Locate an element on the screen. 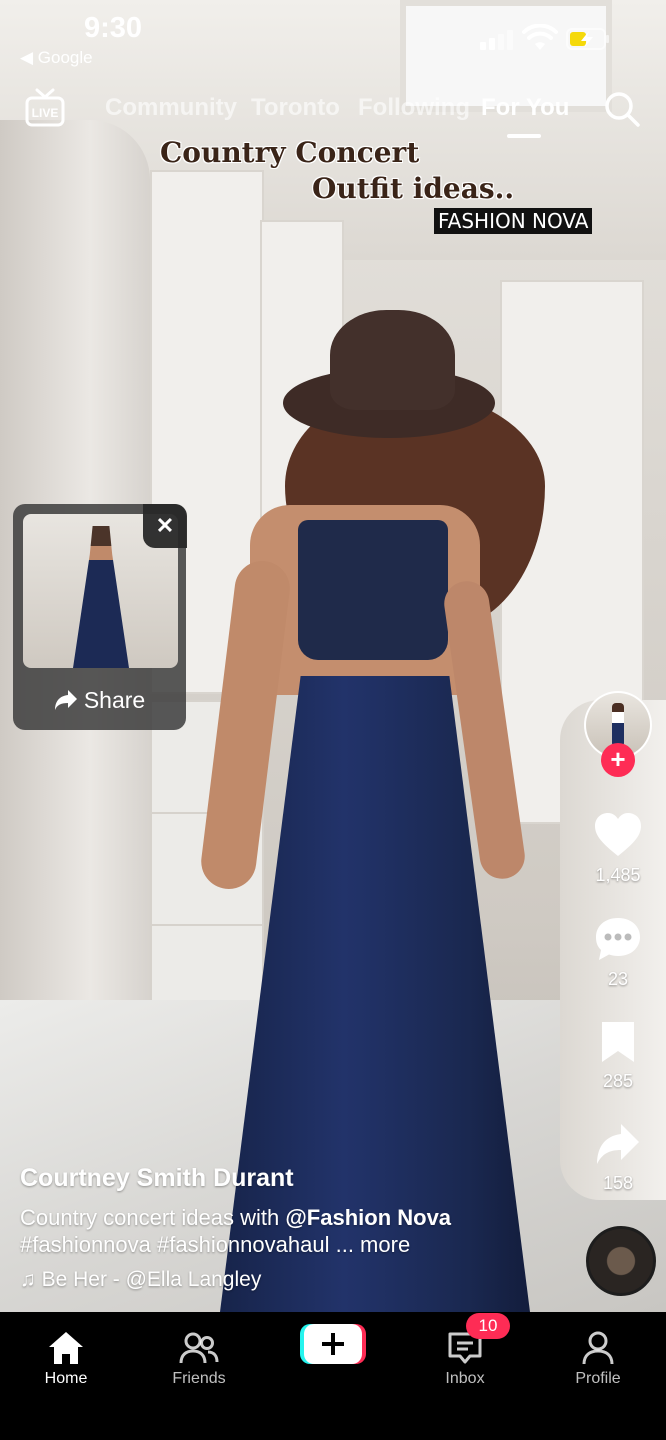 This screenshot has height=1440, width=666. live-tv-icon: LIVE is located at coordinates (45, 108).